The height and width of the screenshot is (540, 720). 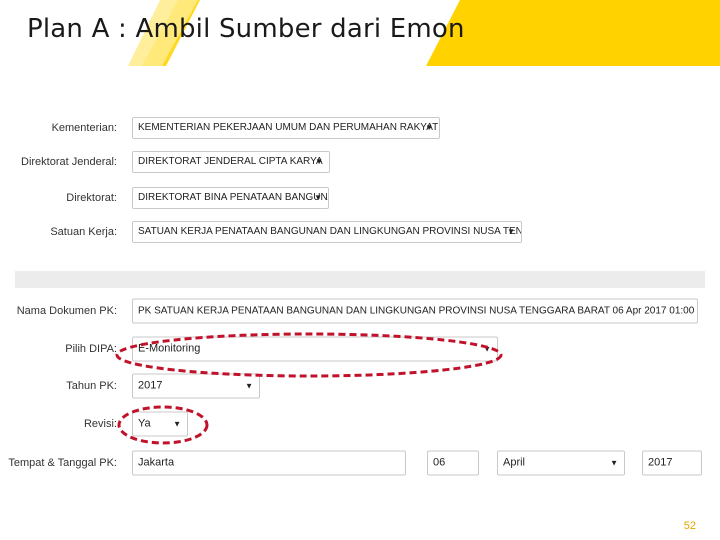 I want to click on tempat-field: Jakarta, so click(x=269, y=463).